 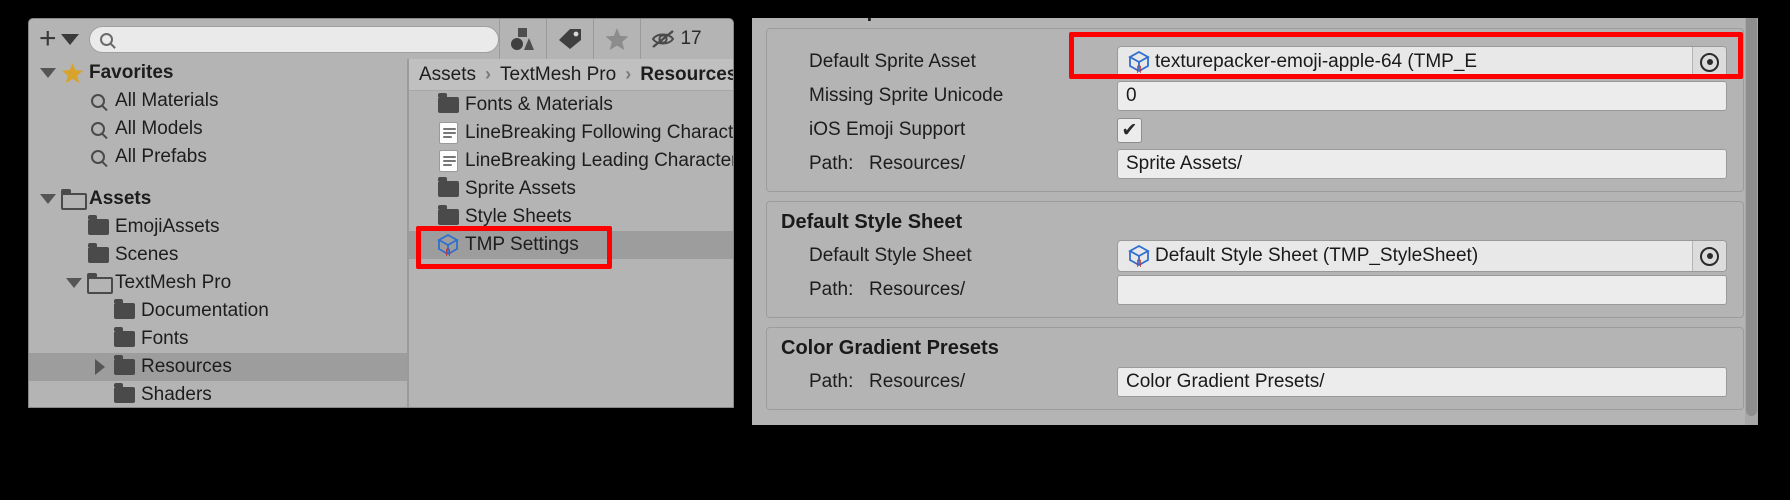 I want to click on breadcrumb-item-textmesh-pro: TextMesh Pro, so click(x=558, y=75).